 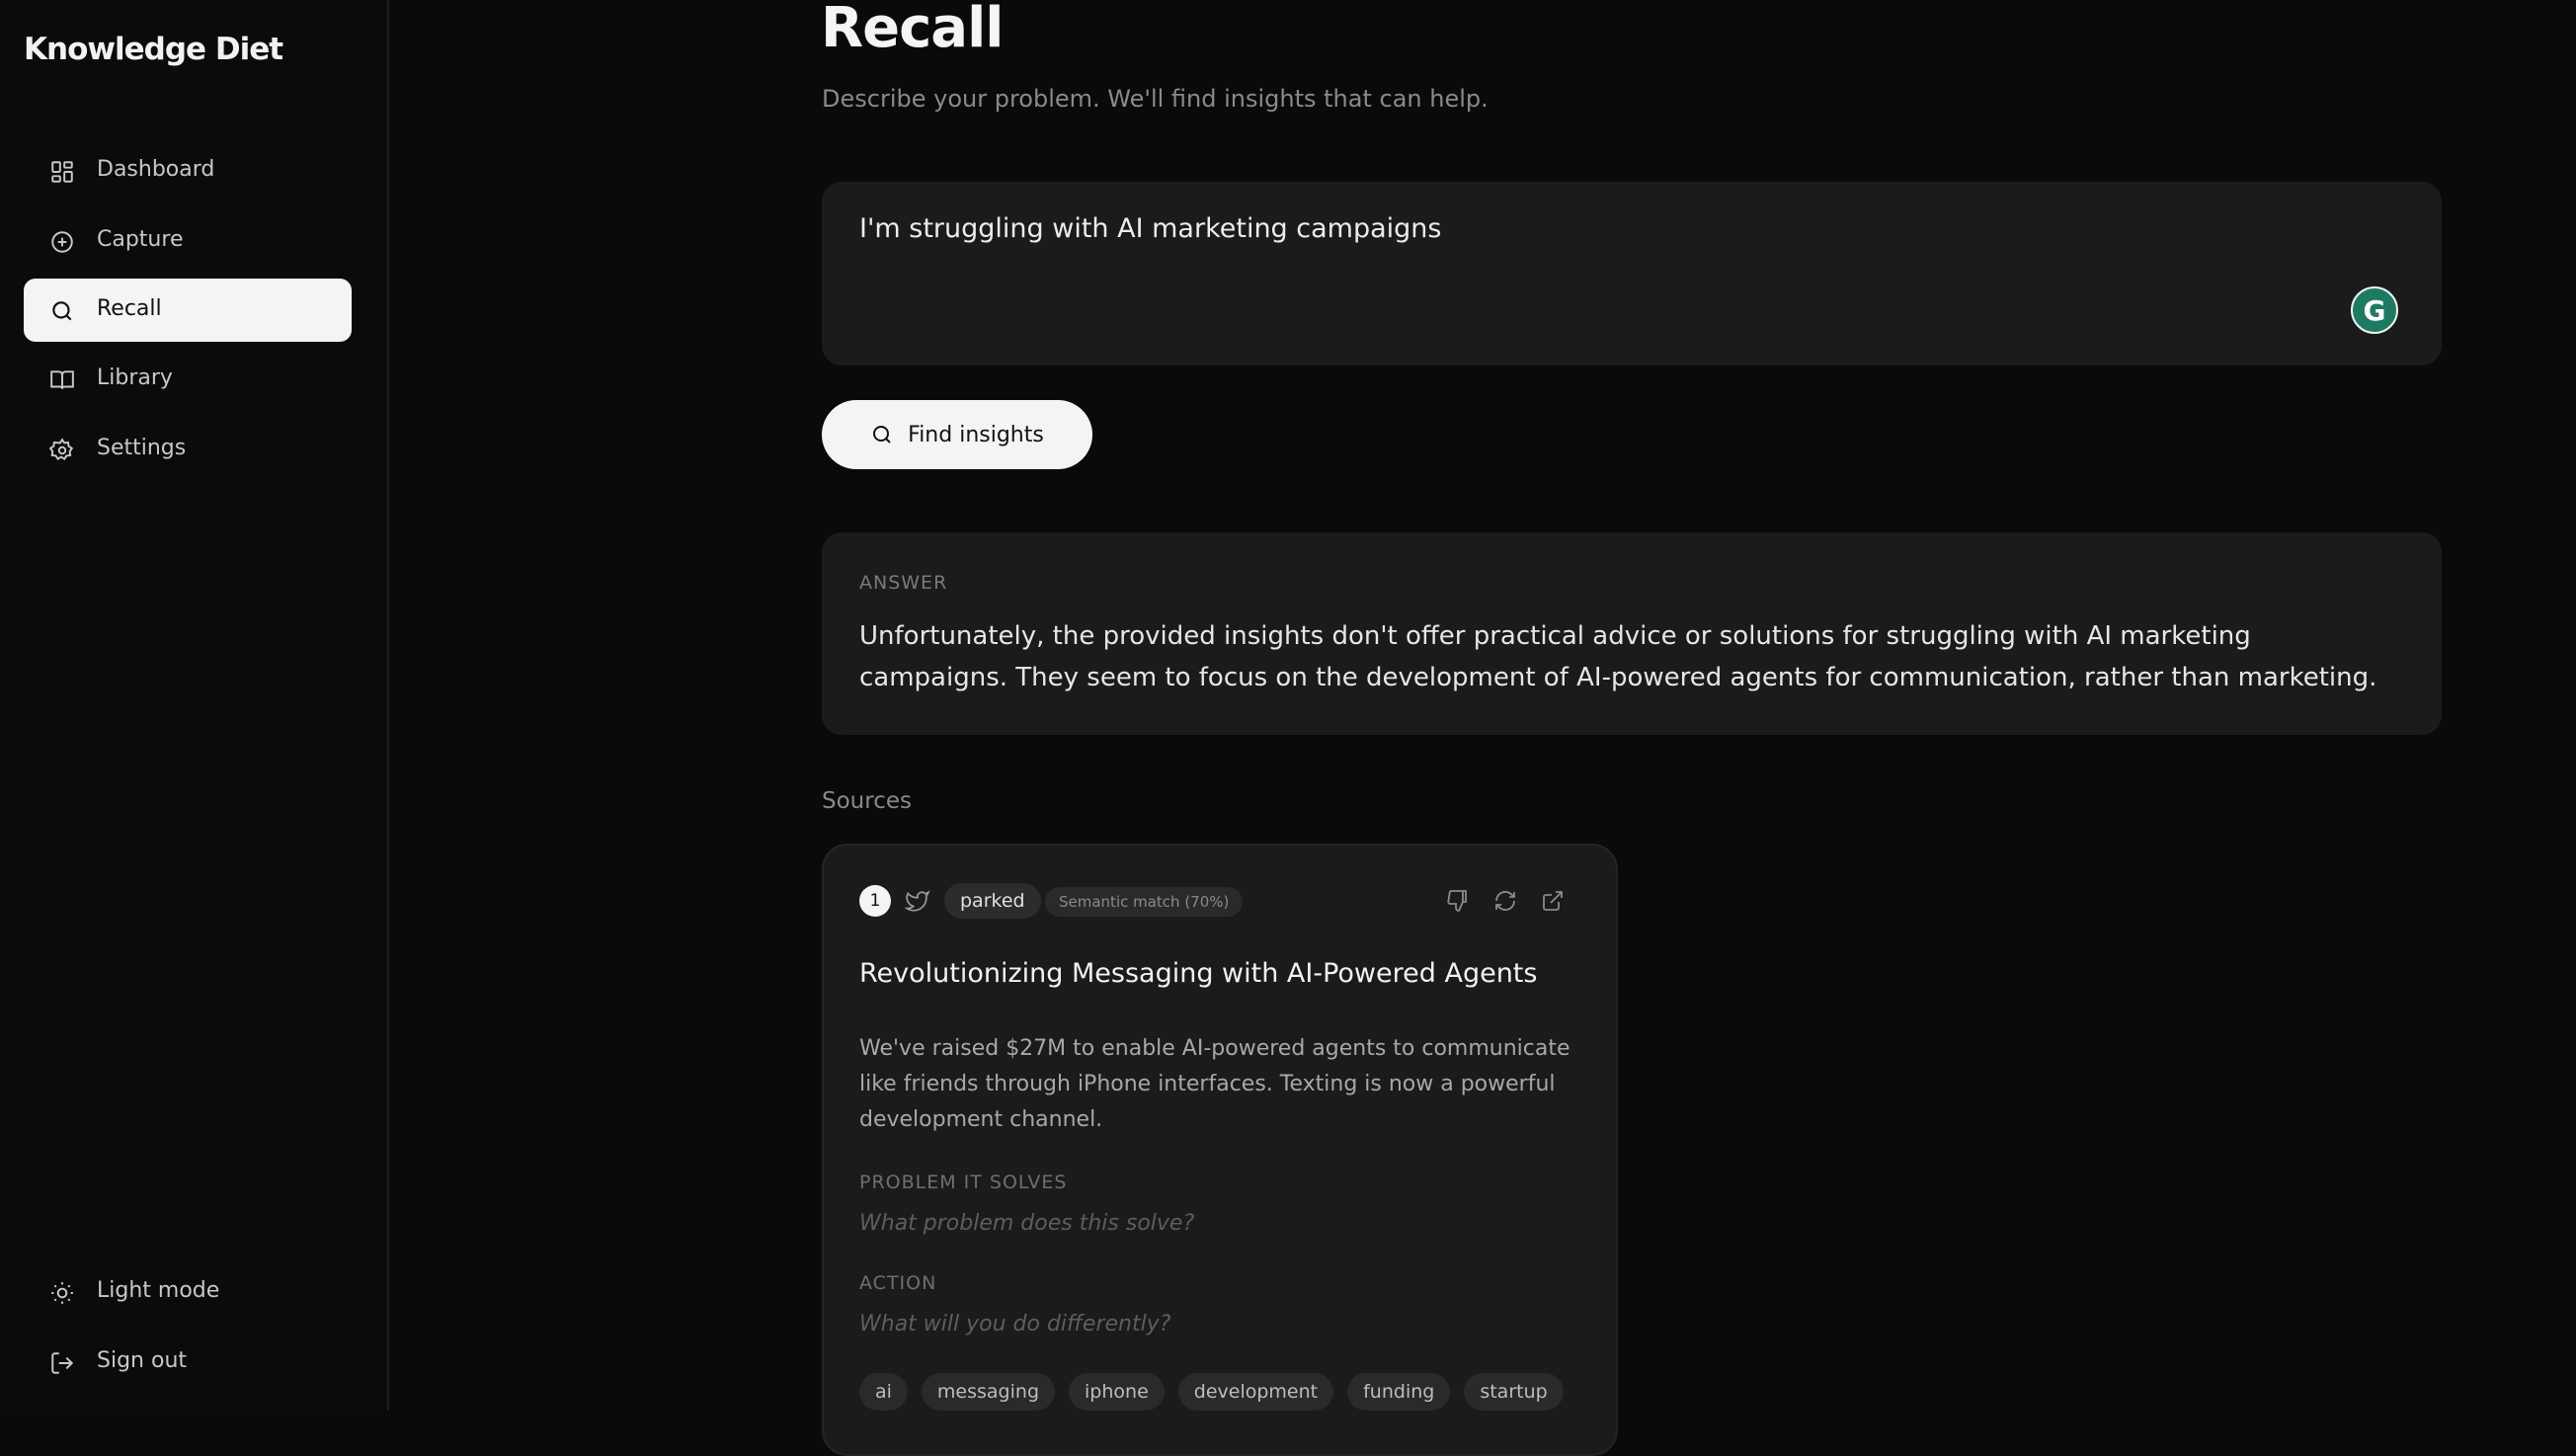 What do you see at coordinates (898, 1283) in the screenshot?
I see `action-label: ACTION` at bounding box center [898, 1283].